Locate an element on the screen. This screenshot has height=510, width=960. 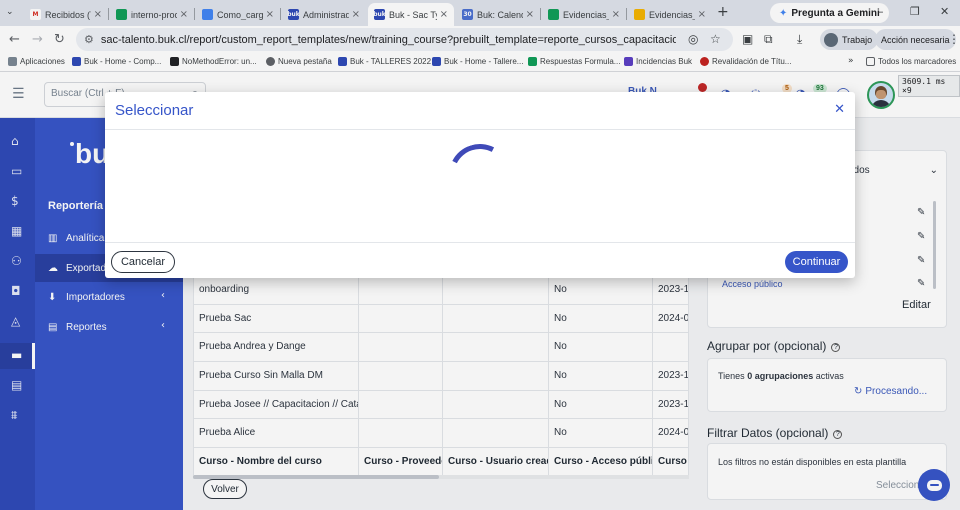
close-icon: ✕ is located at coordinates (839, 109).